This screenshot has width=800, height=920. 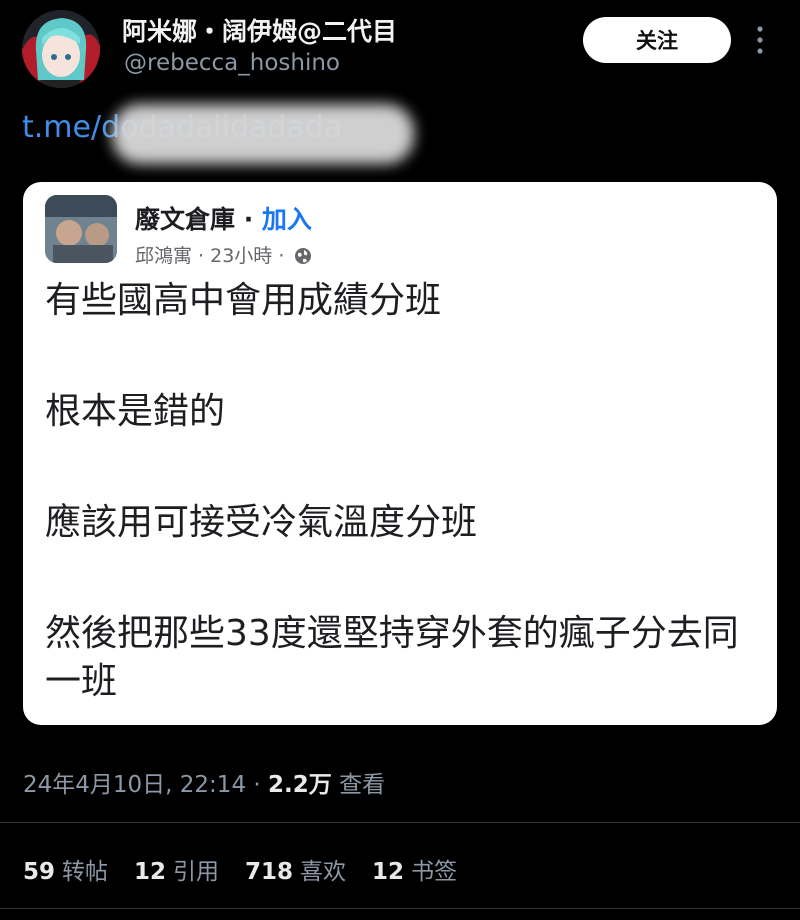 I want to click on likes-count: 718, so click(x=269, y=872).